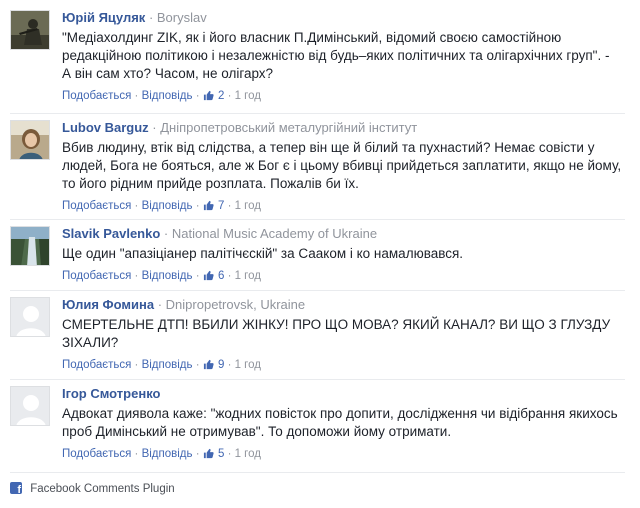 This screenshot has height=508, width=640. Describe the element at coordinates (342, 394) in the screenshot. I see `comment-header: Ігор Смотренко` at that location.